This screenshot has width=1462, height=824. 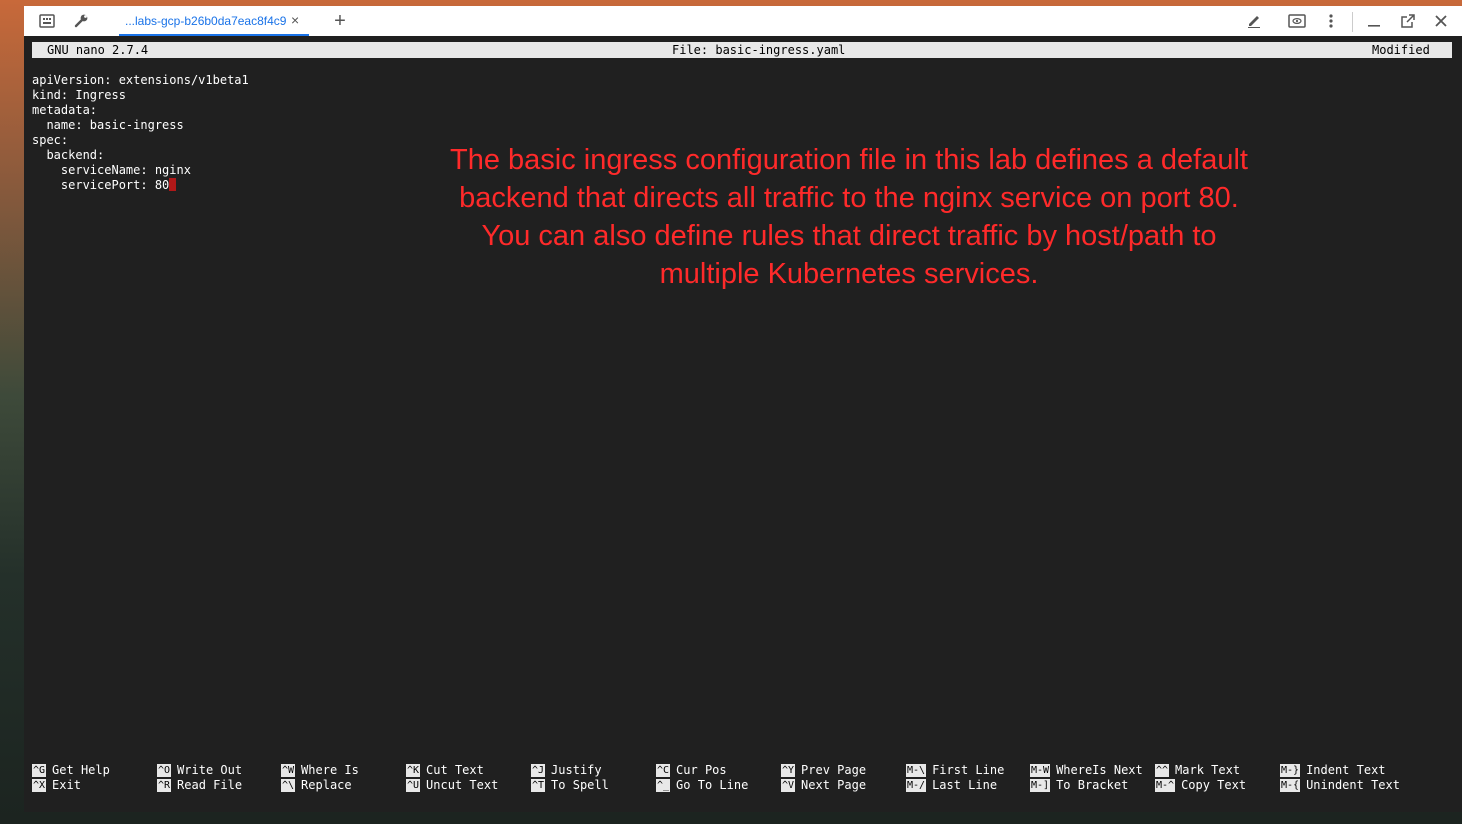 I want to click on shortcut-key: ^K, so click(x=413, y=770).